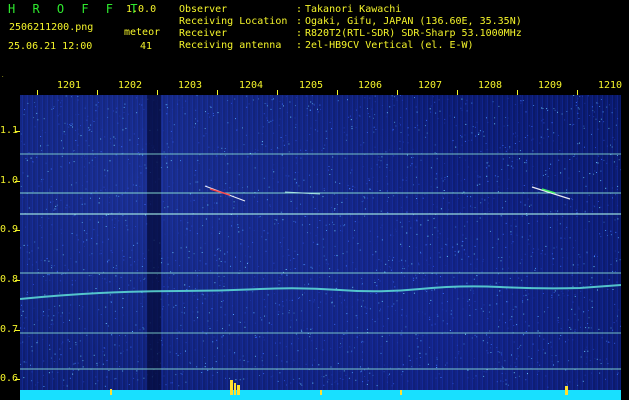  I want to click on frequency-tick, so click(17, 230).